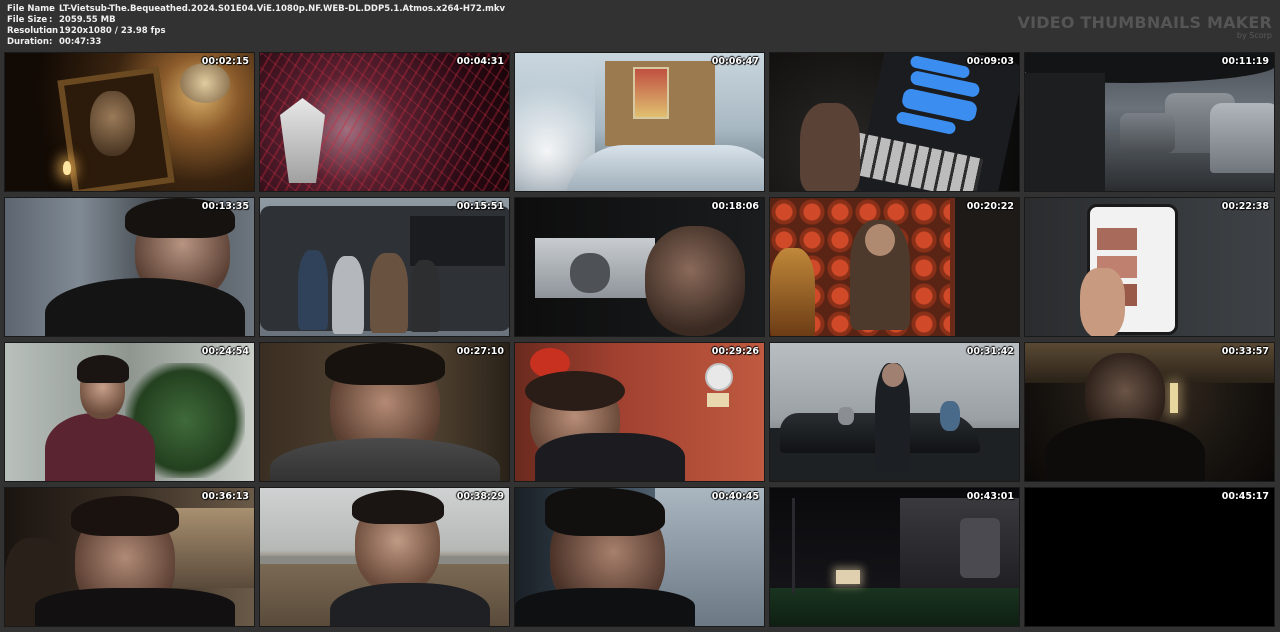 This screenshot has width=1280, height=632. Describe the element at coordinates (1245, 496) in the screenshot. I see `timestamp: 00:45:17` at that location.